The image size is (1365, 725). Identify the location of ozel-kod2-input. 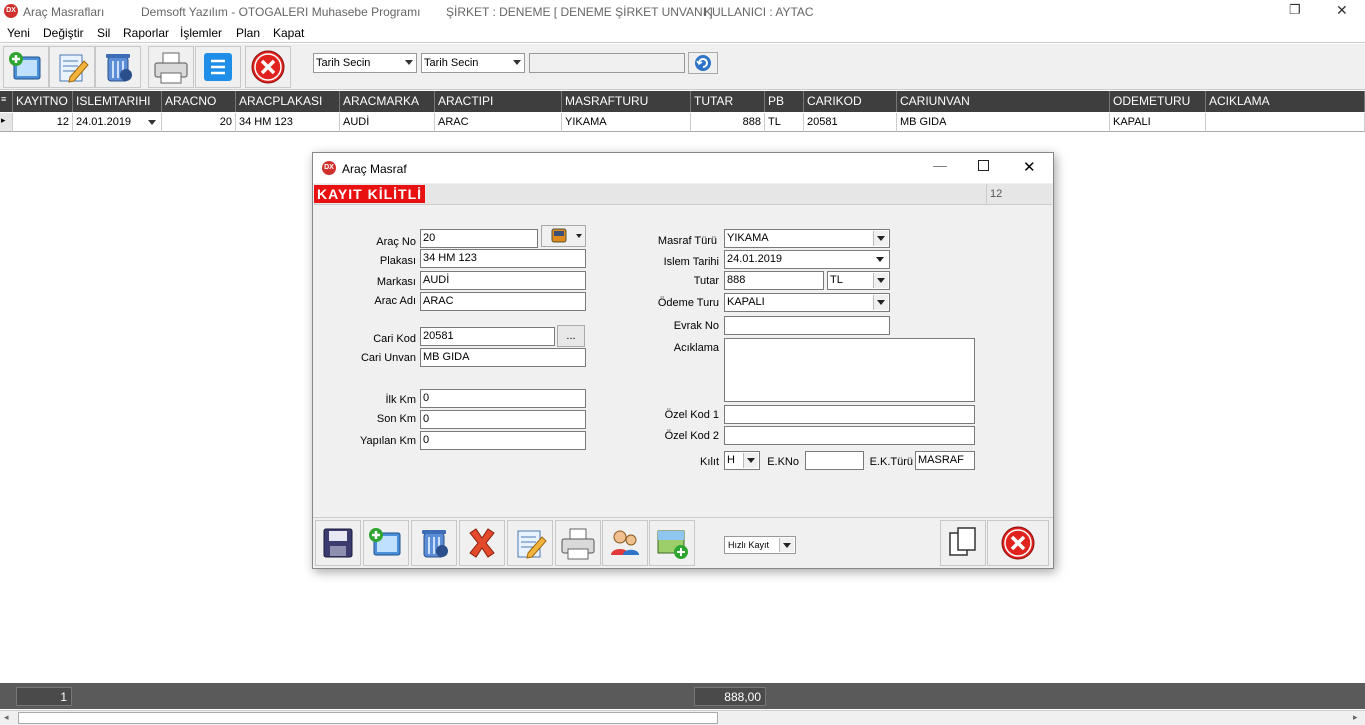
(849, 435).